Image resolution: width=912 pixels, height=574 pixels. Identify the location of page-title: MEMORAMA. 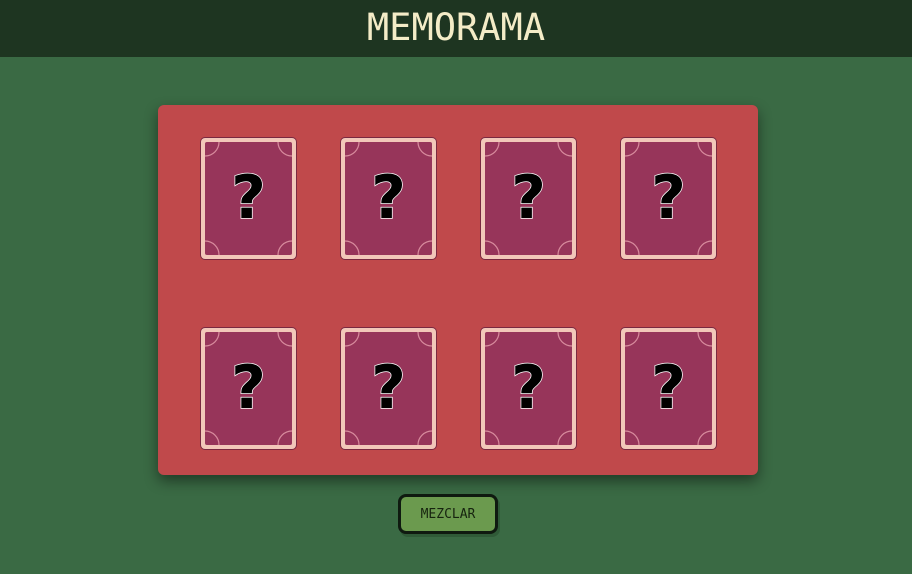
(456, 27).